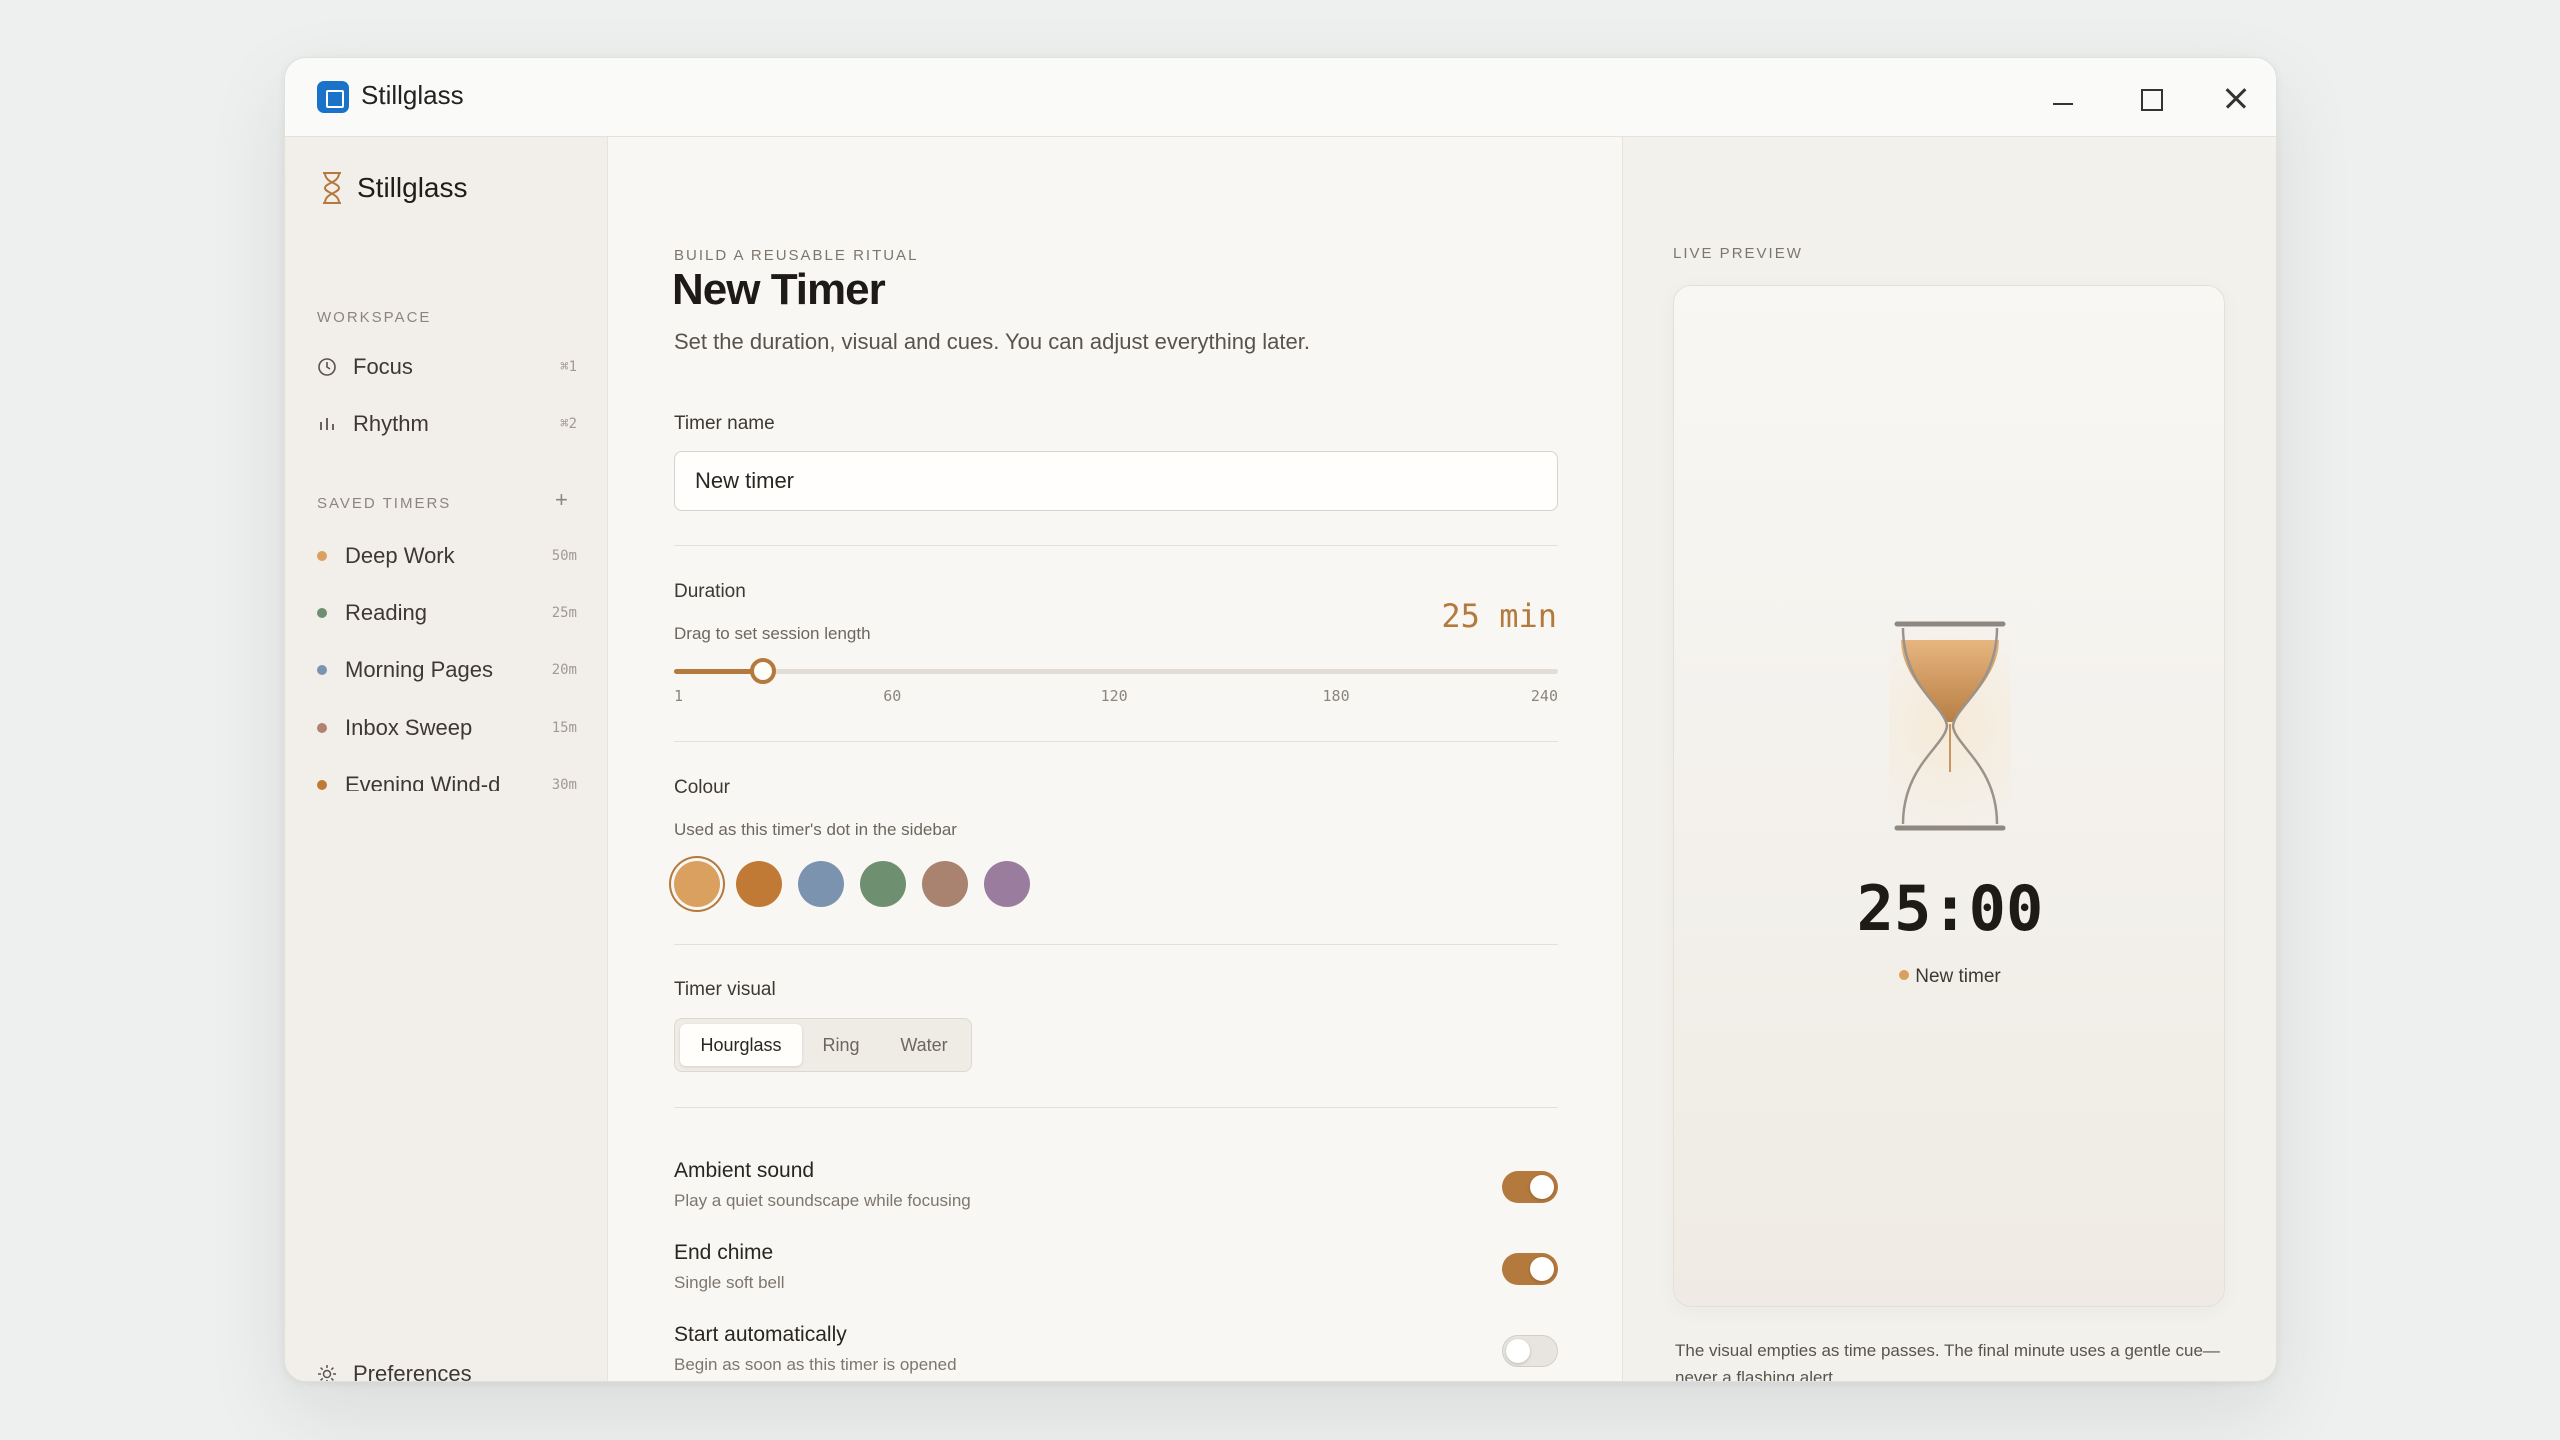 The image size is (2560, 1440). I want to click on timer-label: Morning Pages, so click(419, 669).